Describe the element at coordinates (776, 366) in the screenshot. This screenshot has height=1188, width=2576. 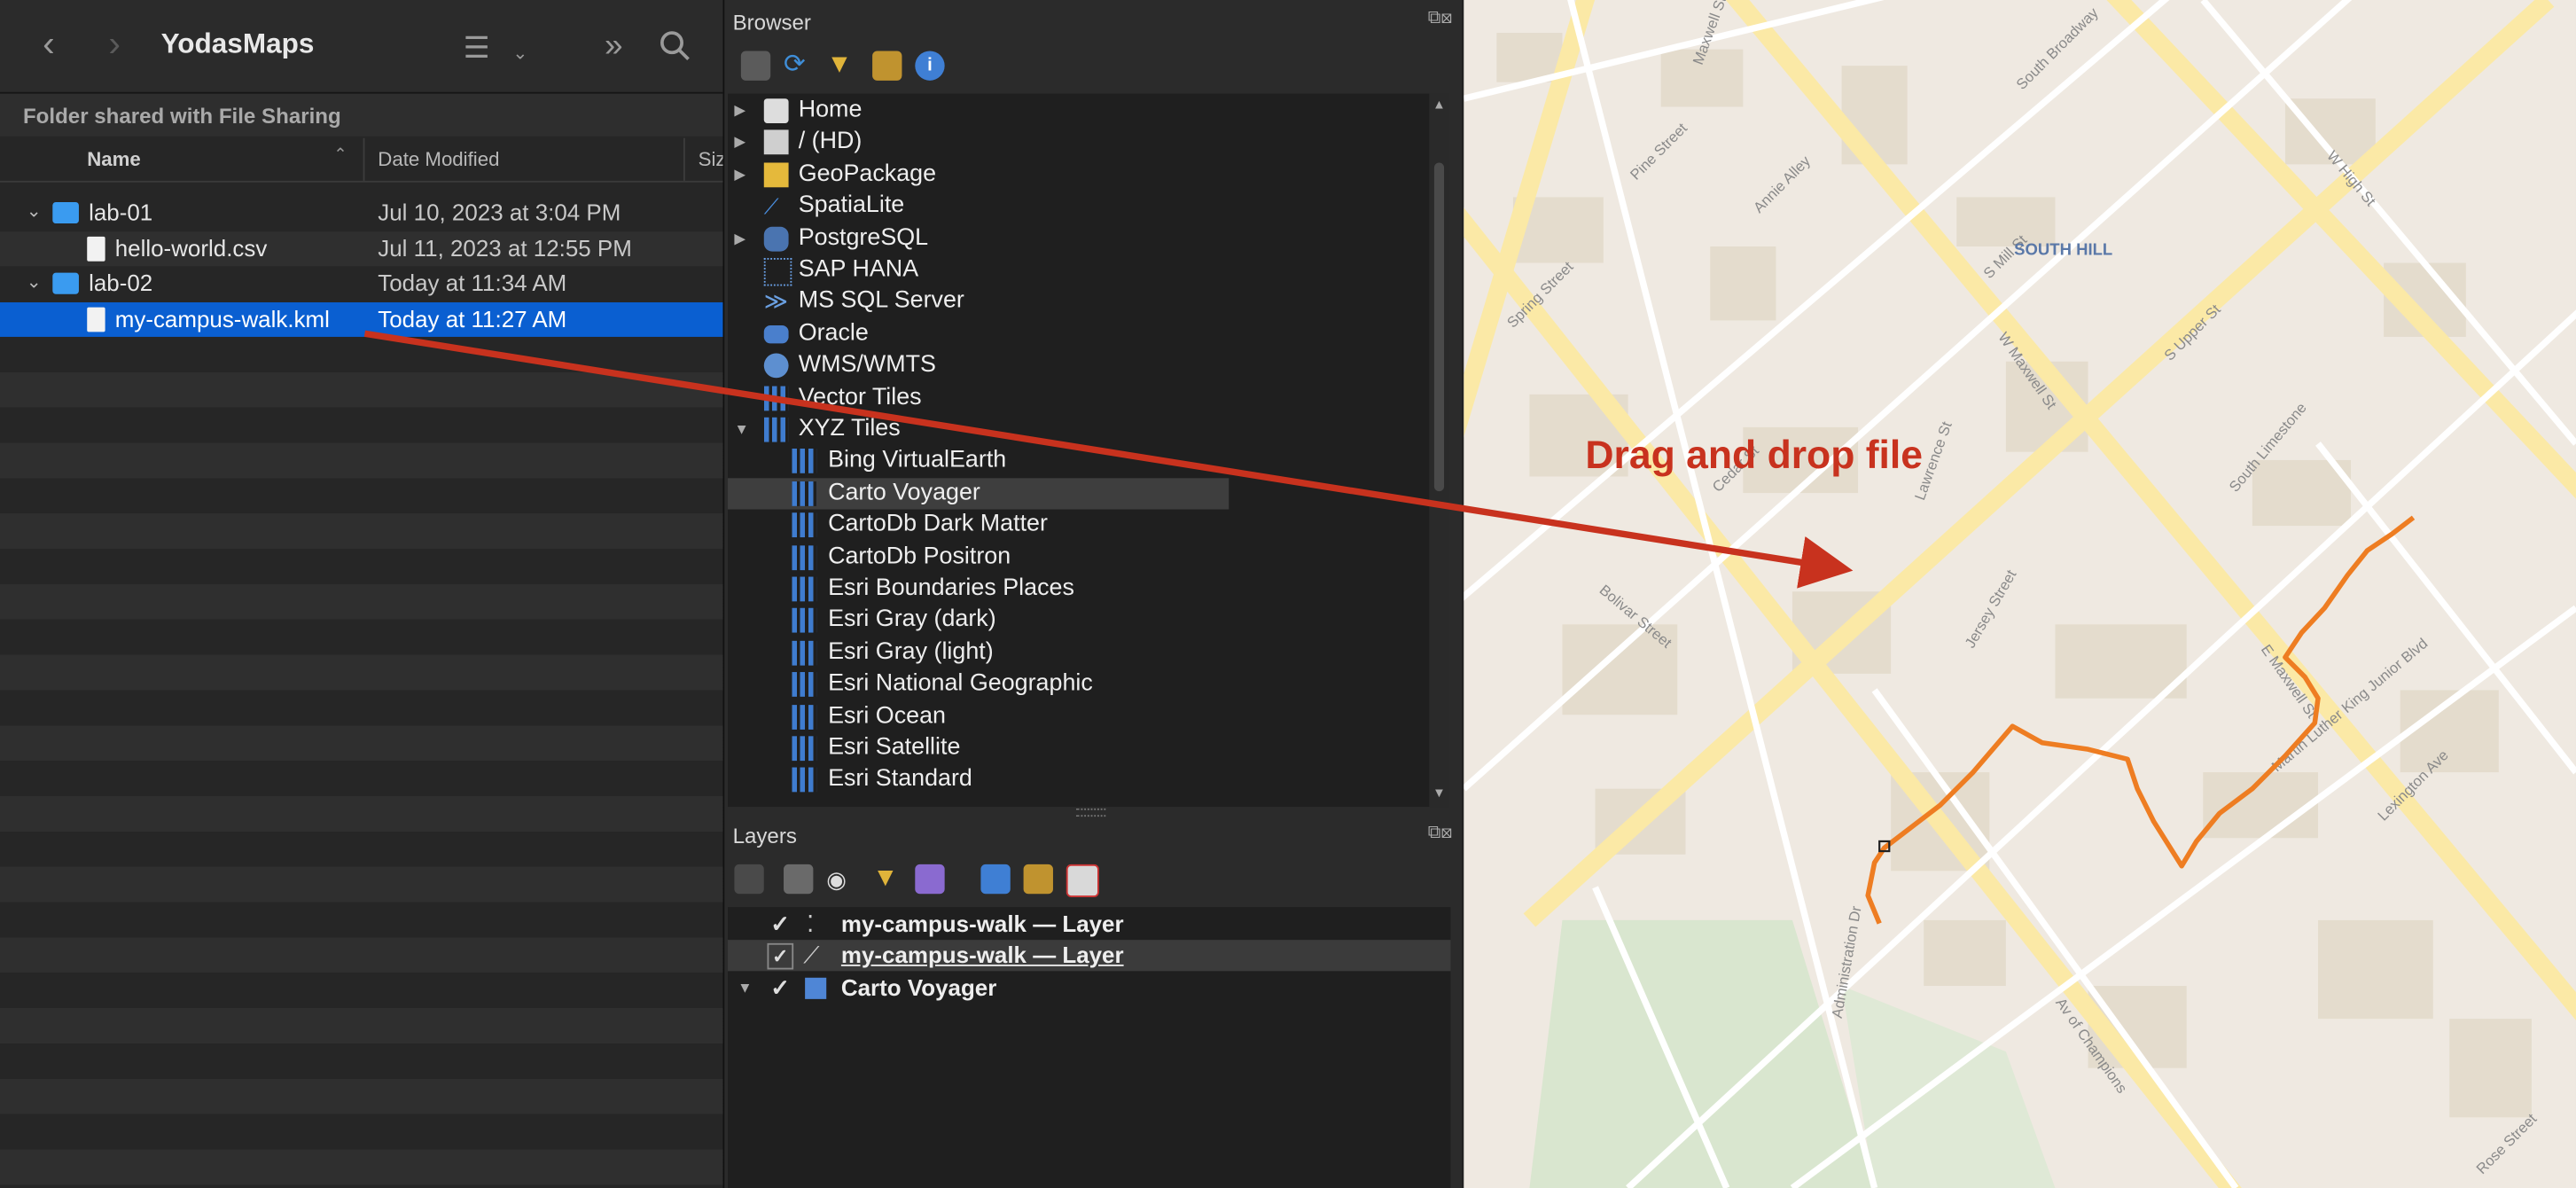
I see `globe-icon` at that location.